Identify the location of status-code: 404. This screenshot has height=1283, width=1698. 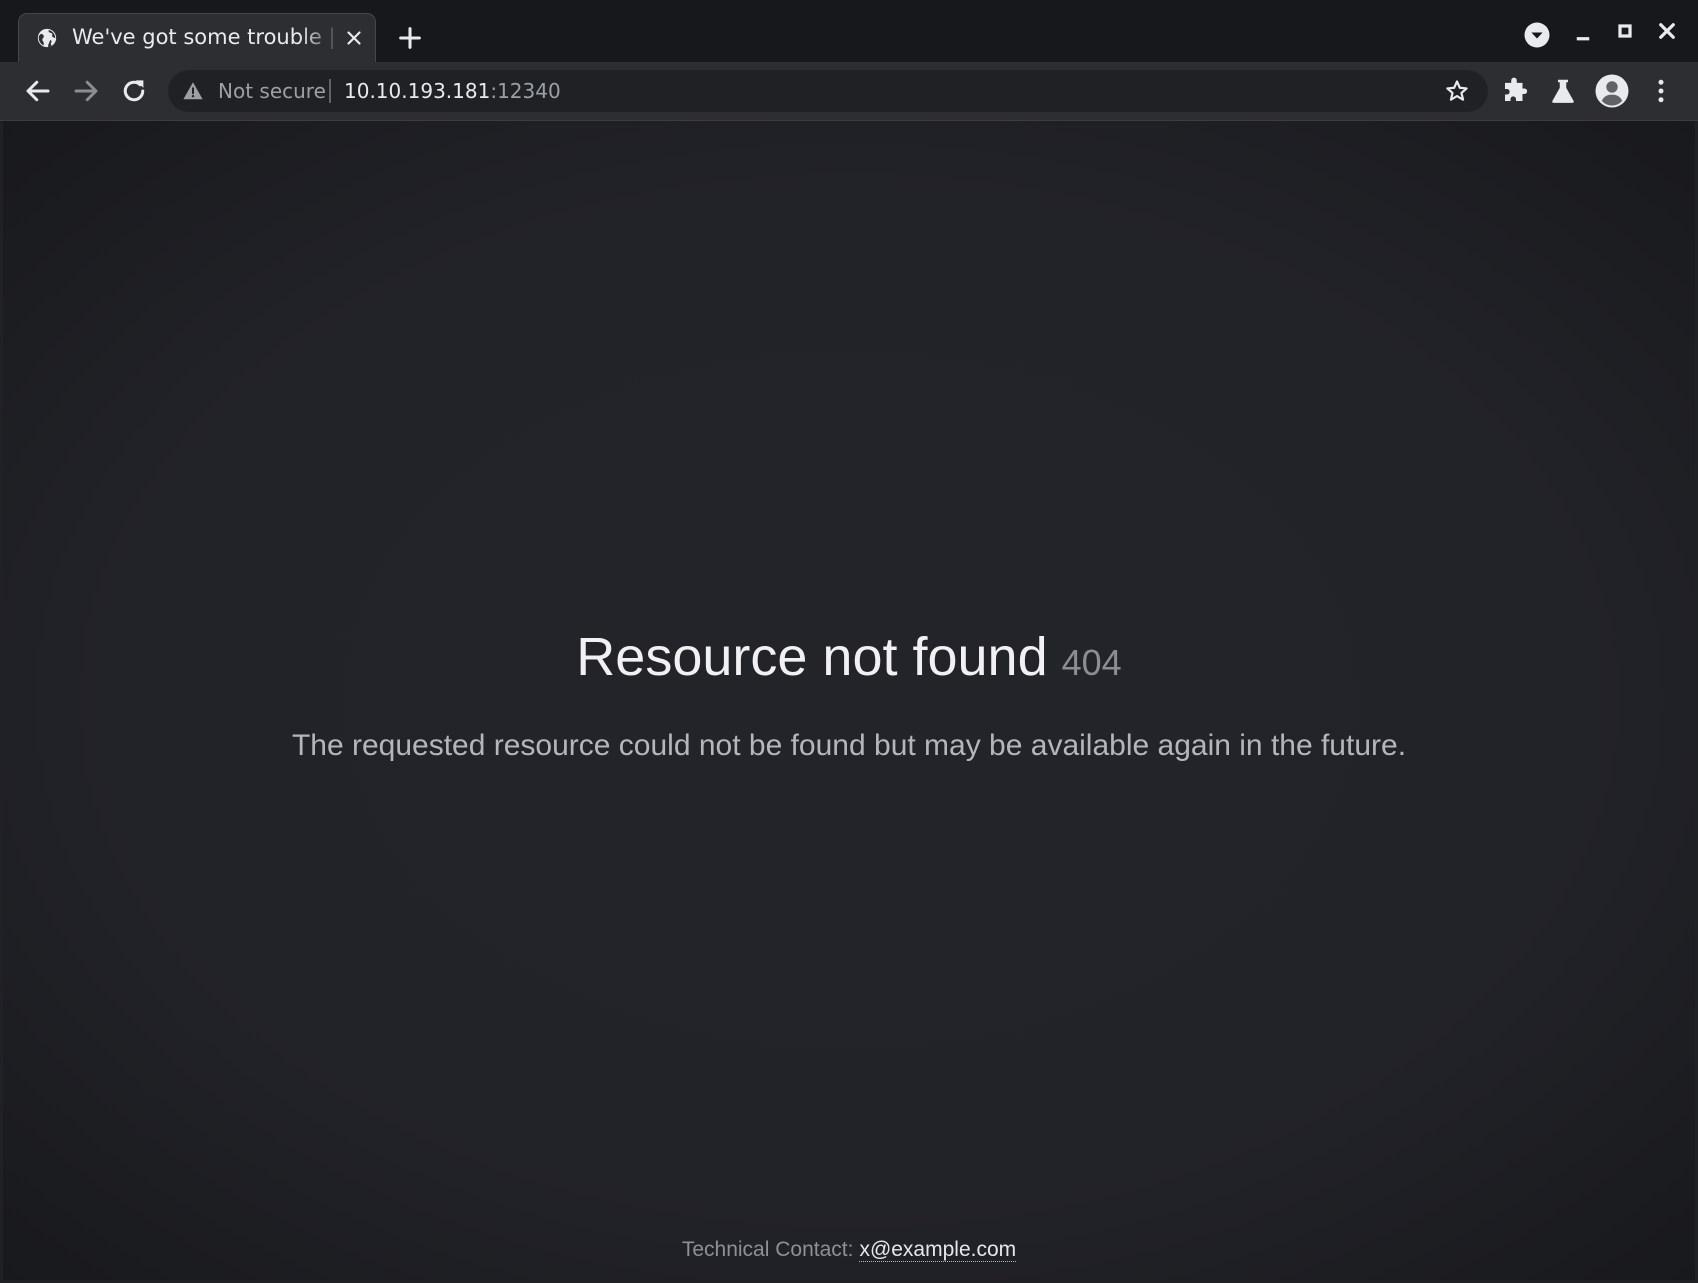
(1091, 662).